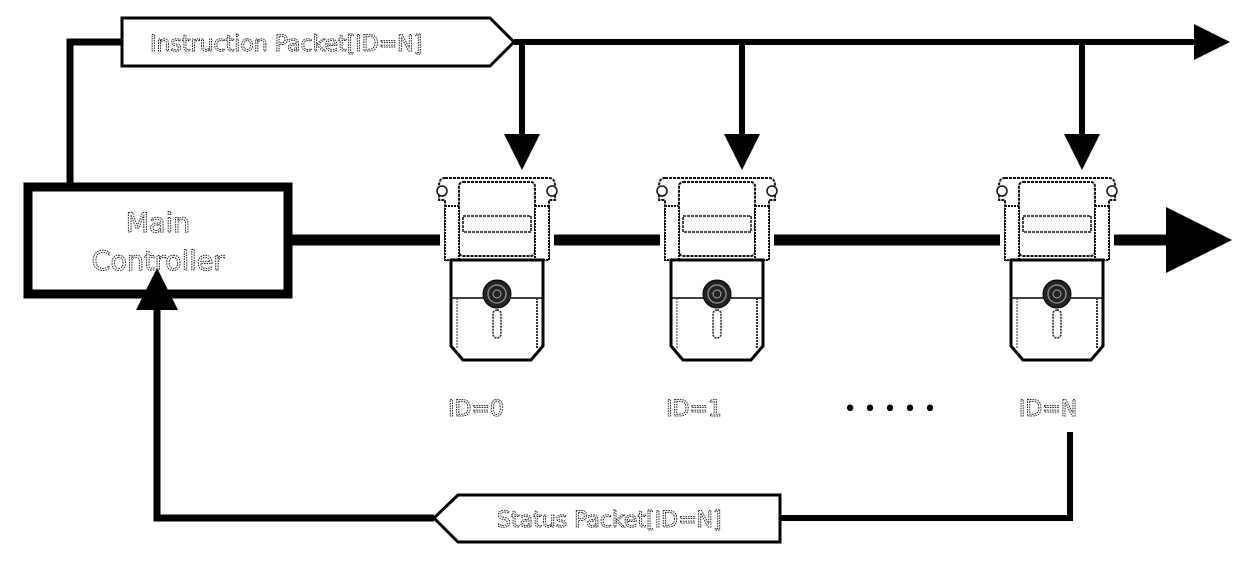 The height and width of the screenshot is (564, 1240). I want to click on status-packet: Status Packet[ID=N], so click(606, 518).